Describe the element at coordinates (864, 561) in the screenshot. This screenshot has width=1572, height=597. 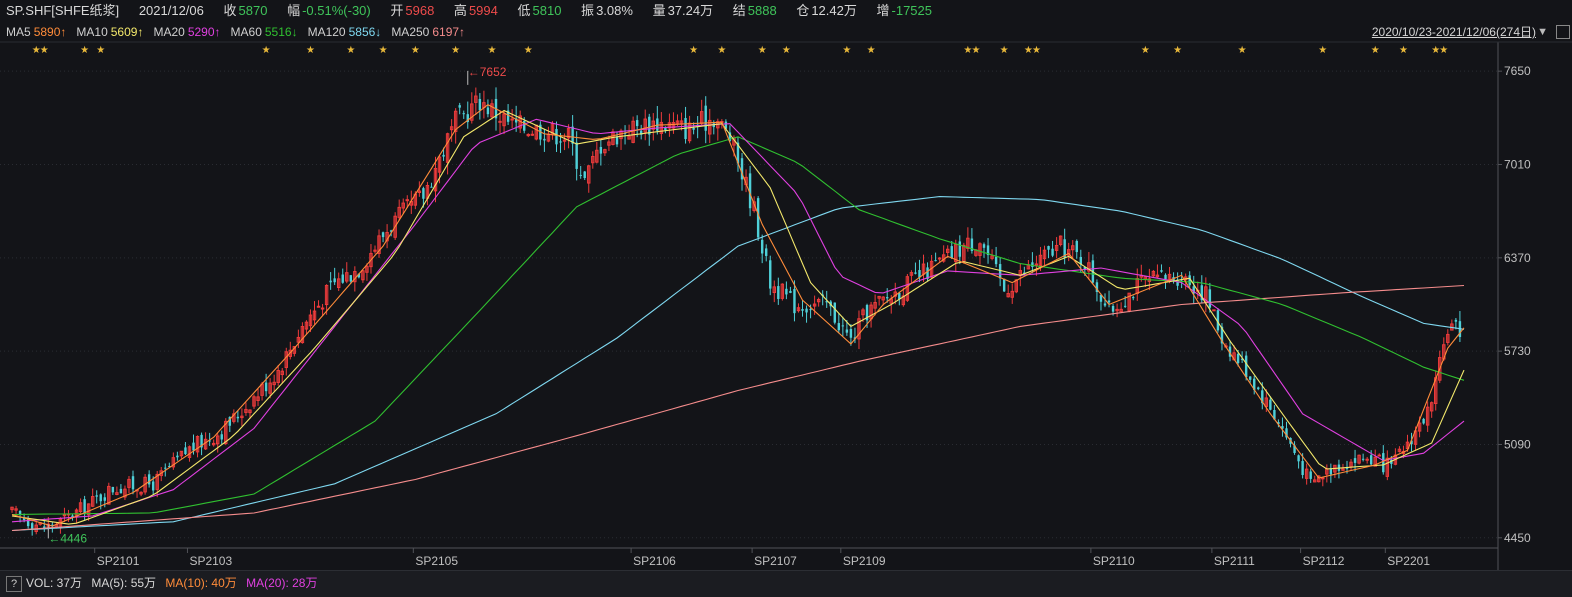
I see `x-tick-label: SP2109` at that location.